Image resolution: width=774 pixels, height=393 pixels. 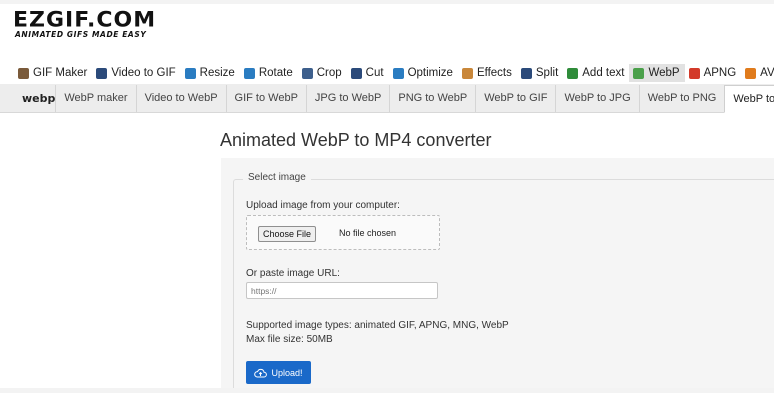 I want to click on image-url-input, so click(x=342, y=290).